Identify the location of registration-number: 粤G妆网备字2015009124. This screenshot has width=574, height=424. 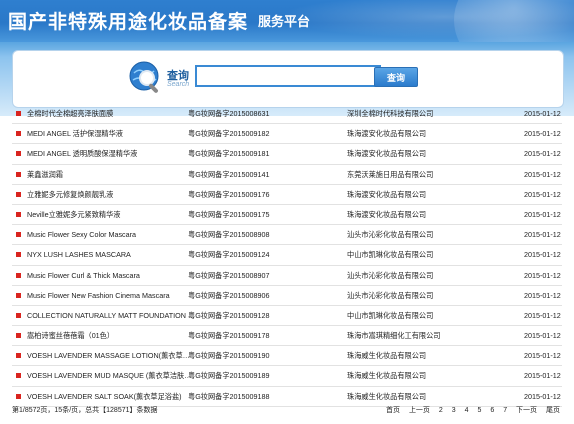
(229, 255).